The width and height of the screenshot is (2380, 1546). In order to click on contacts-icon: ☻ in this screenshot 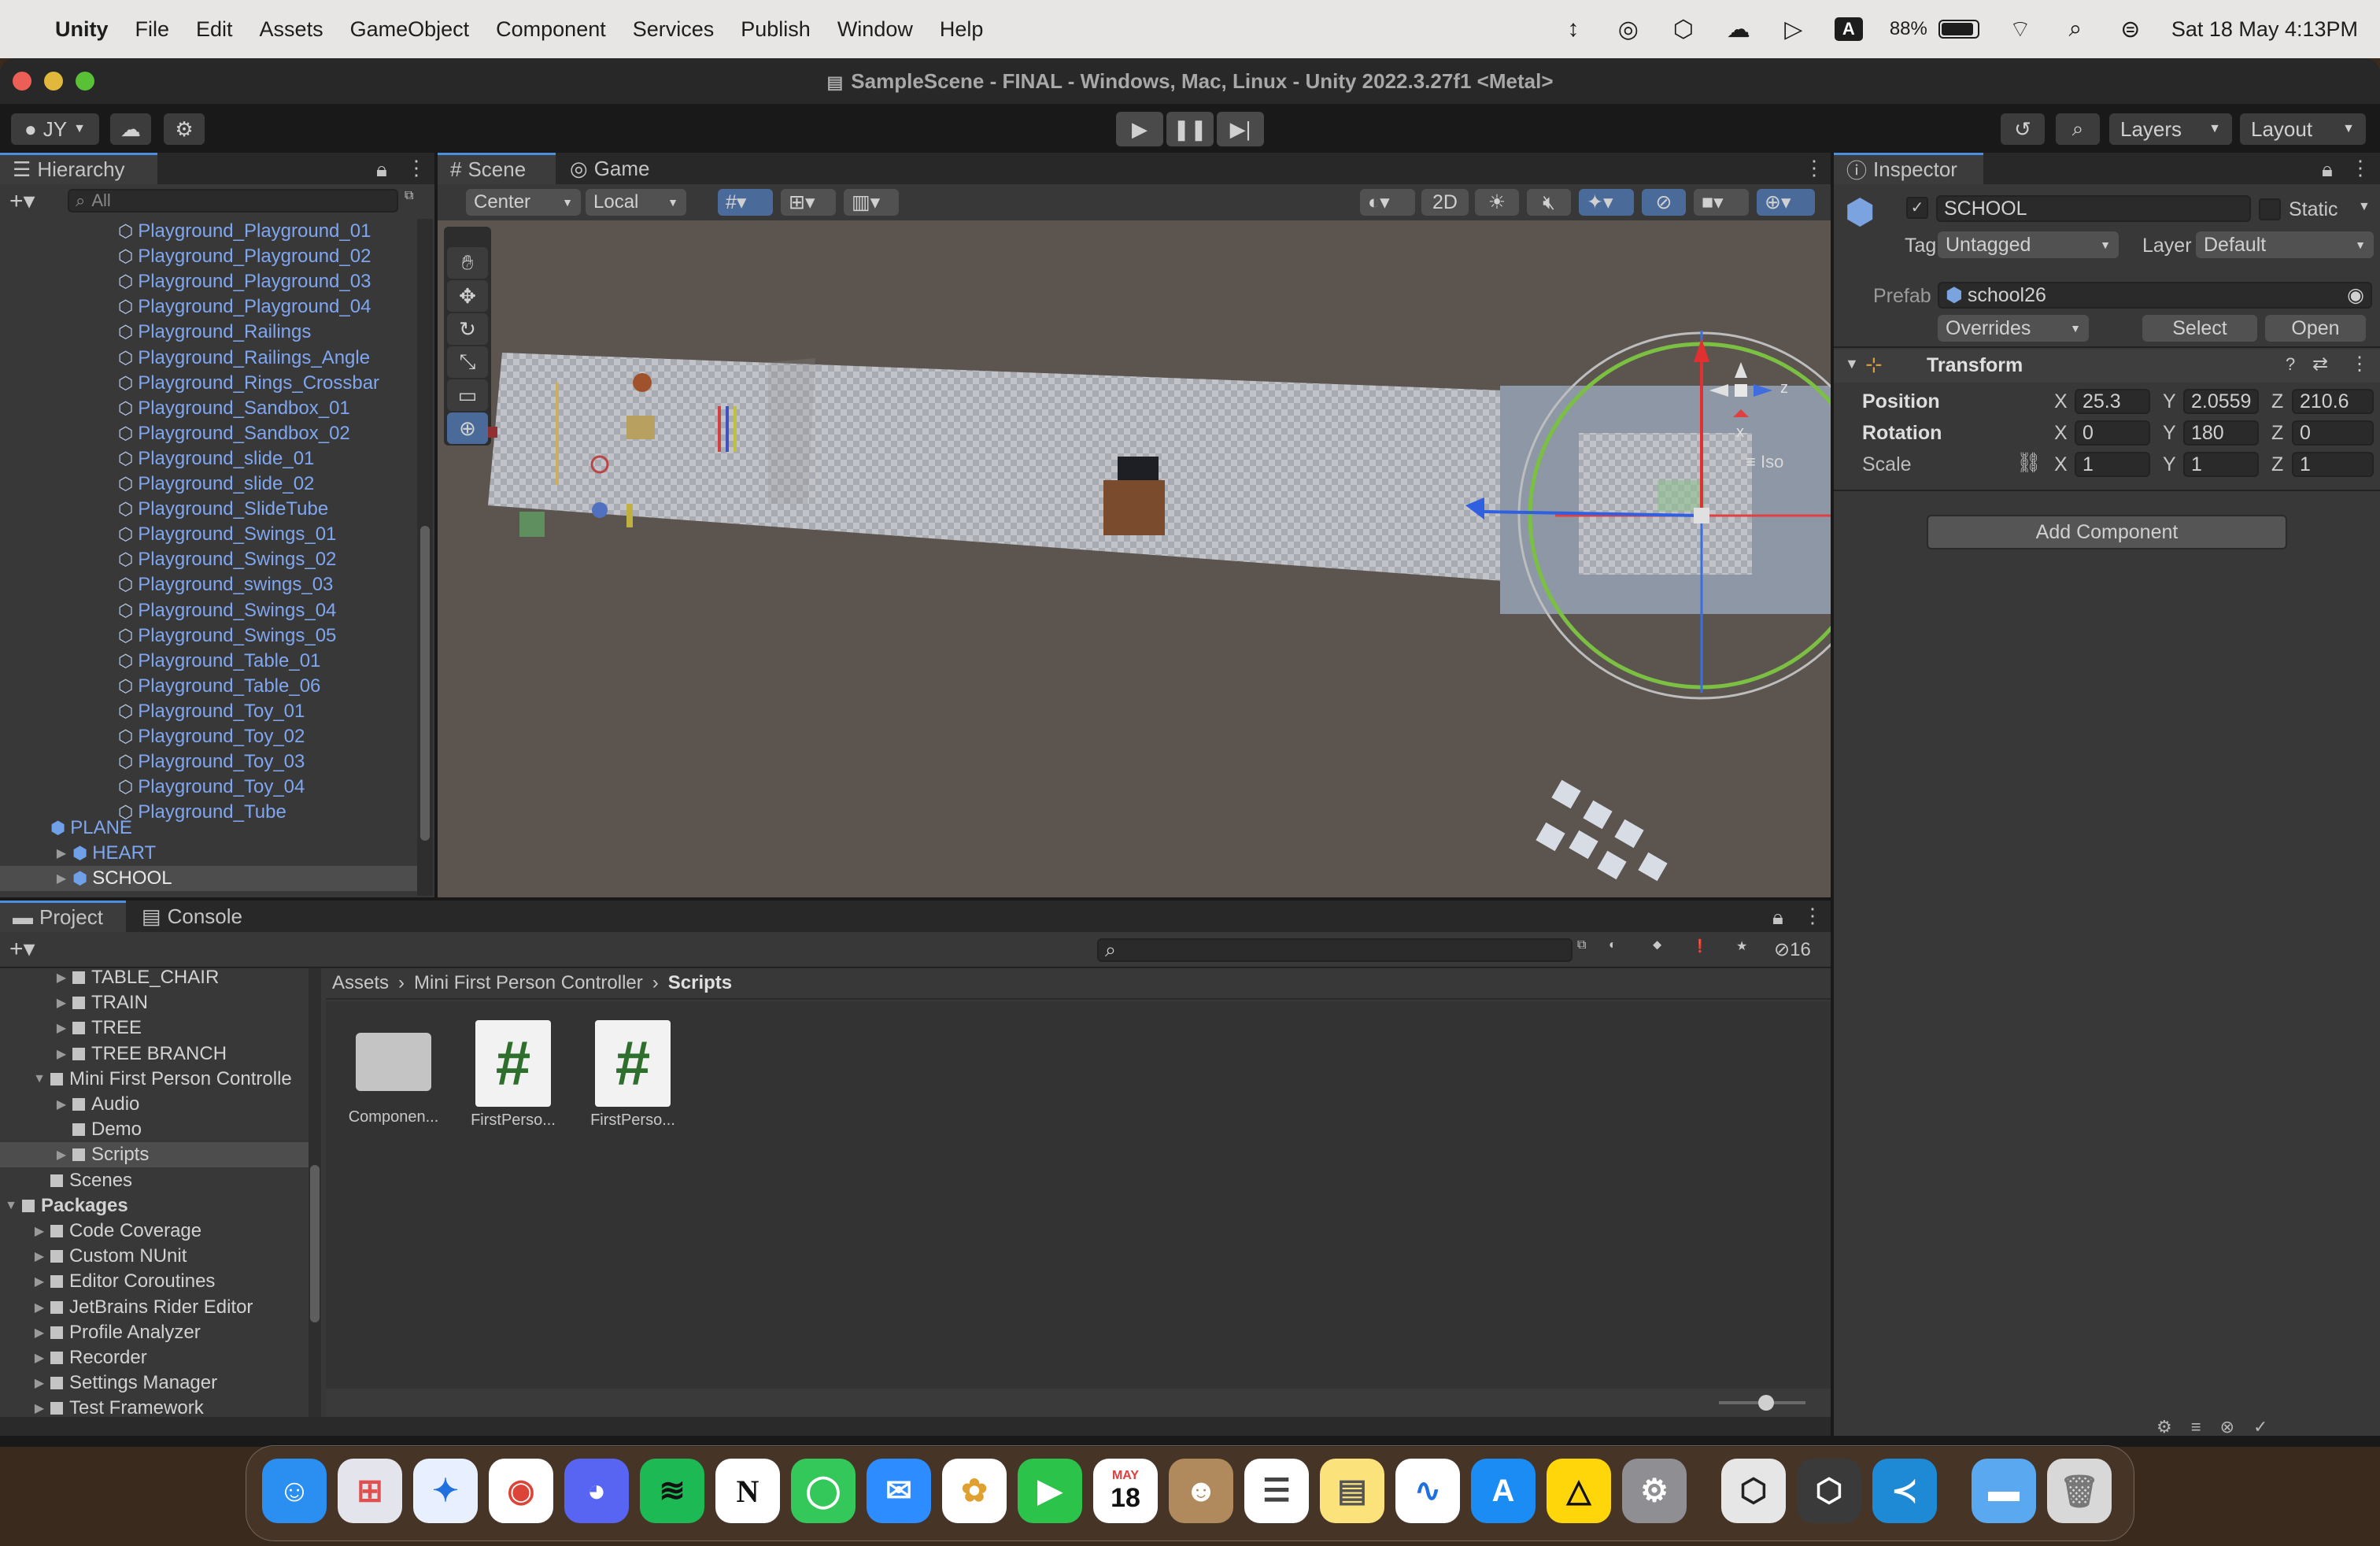, I will do `click(1201, 1491)`.